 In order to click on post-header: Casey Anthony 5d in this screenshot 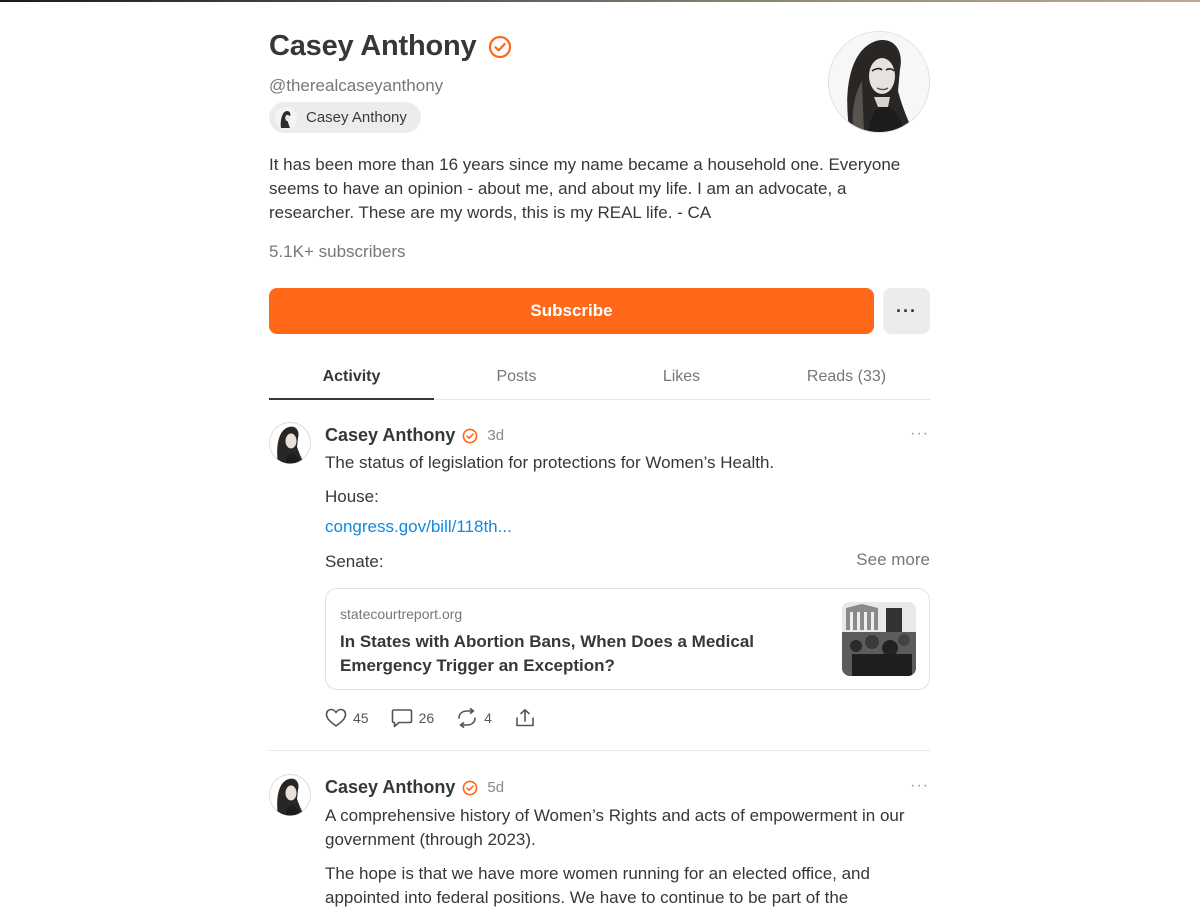, I will do `click(414, 787)`.